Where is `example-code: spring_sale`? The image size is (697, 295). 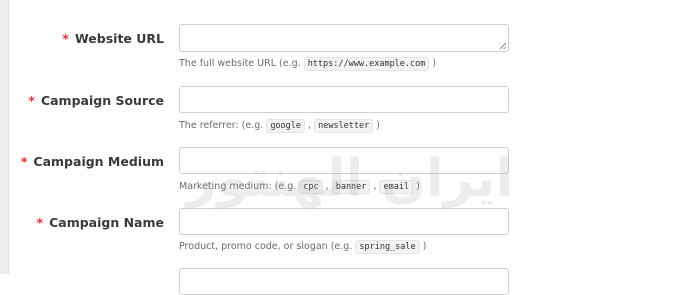
example-code: spring_sale is located at coordinates (387, 247).